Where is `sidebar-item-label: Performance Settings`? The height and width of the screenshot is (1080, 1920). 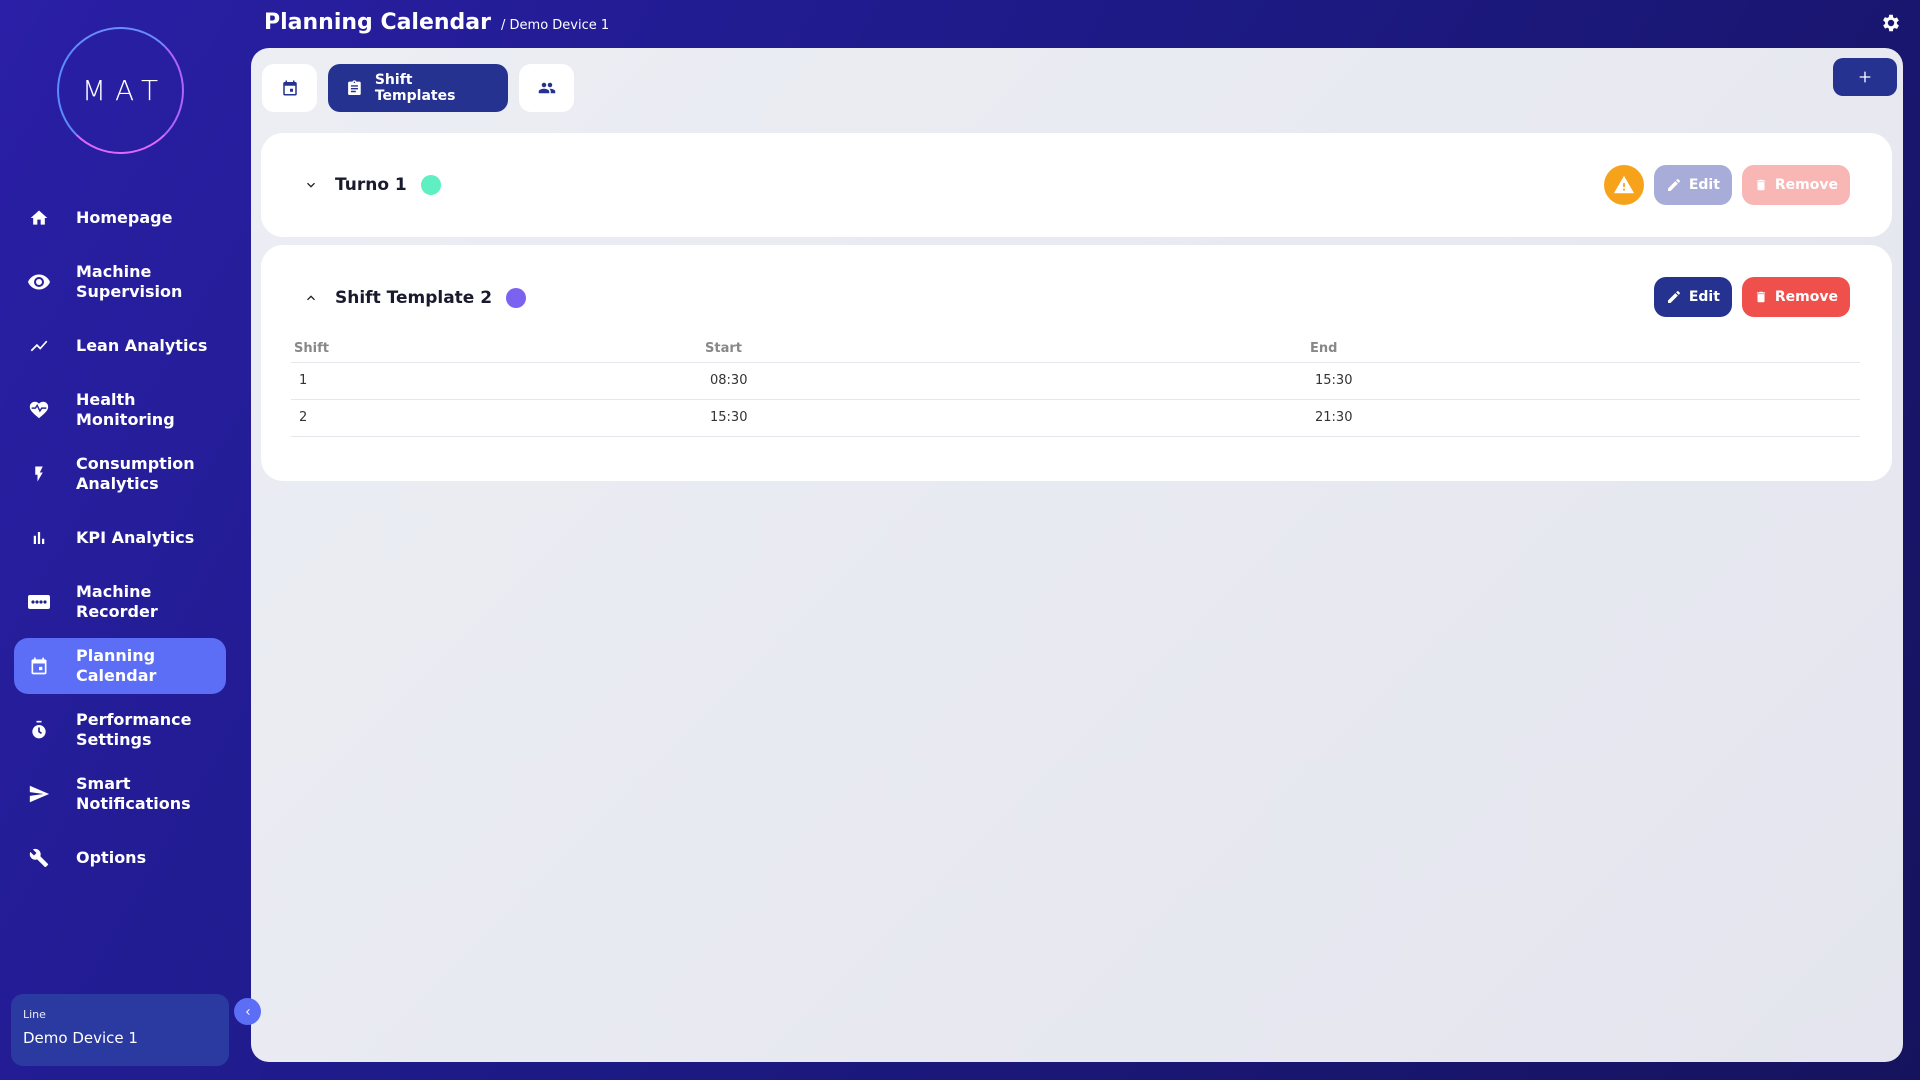 sidebar-item-label: Performance Settings is located at coordinates (134, 729).